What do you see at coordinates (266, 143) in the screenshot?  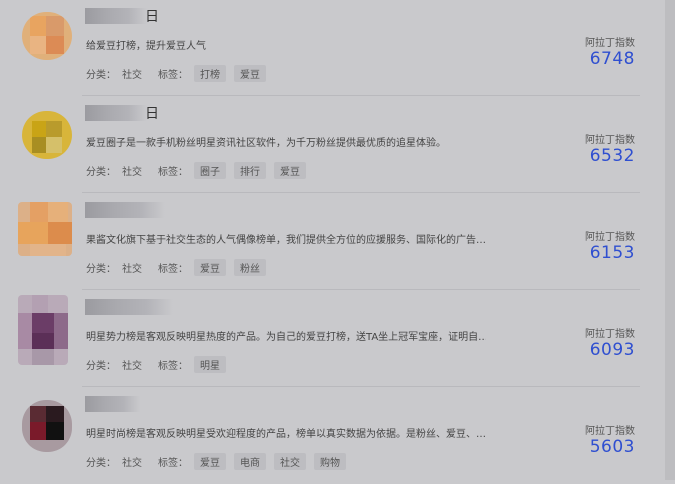 I see `app-description: 爱豆圈子是一款手机粉丝明星资讯社区软件，为千万粉丝提供最优质的追星体验。` at bounding box center [266, 143].